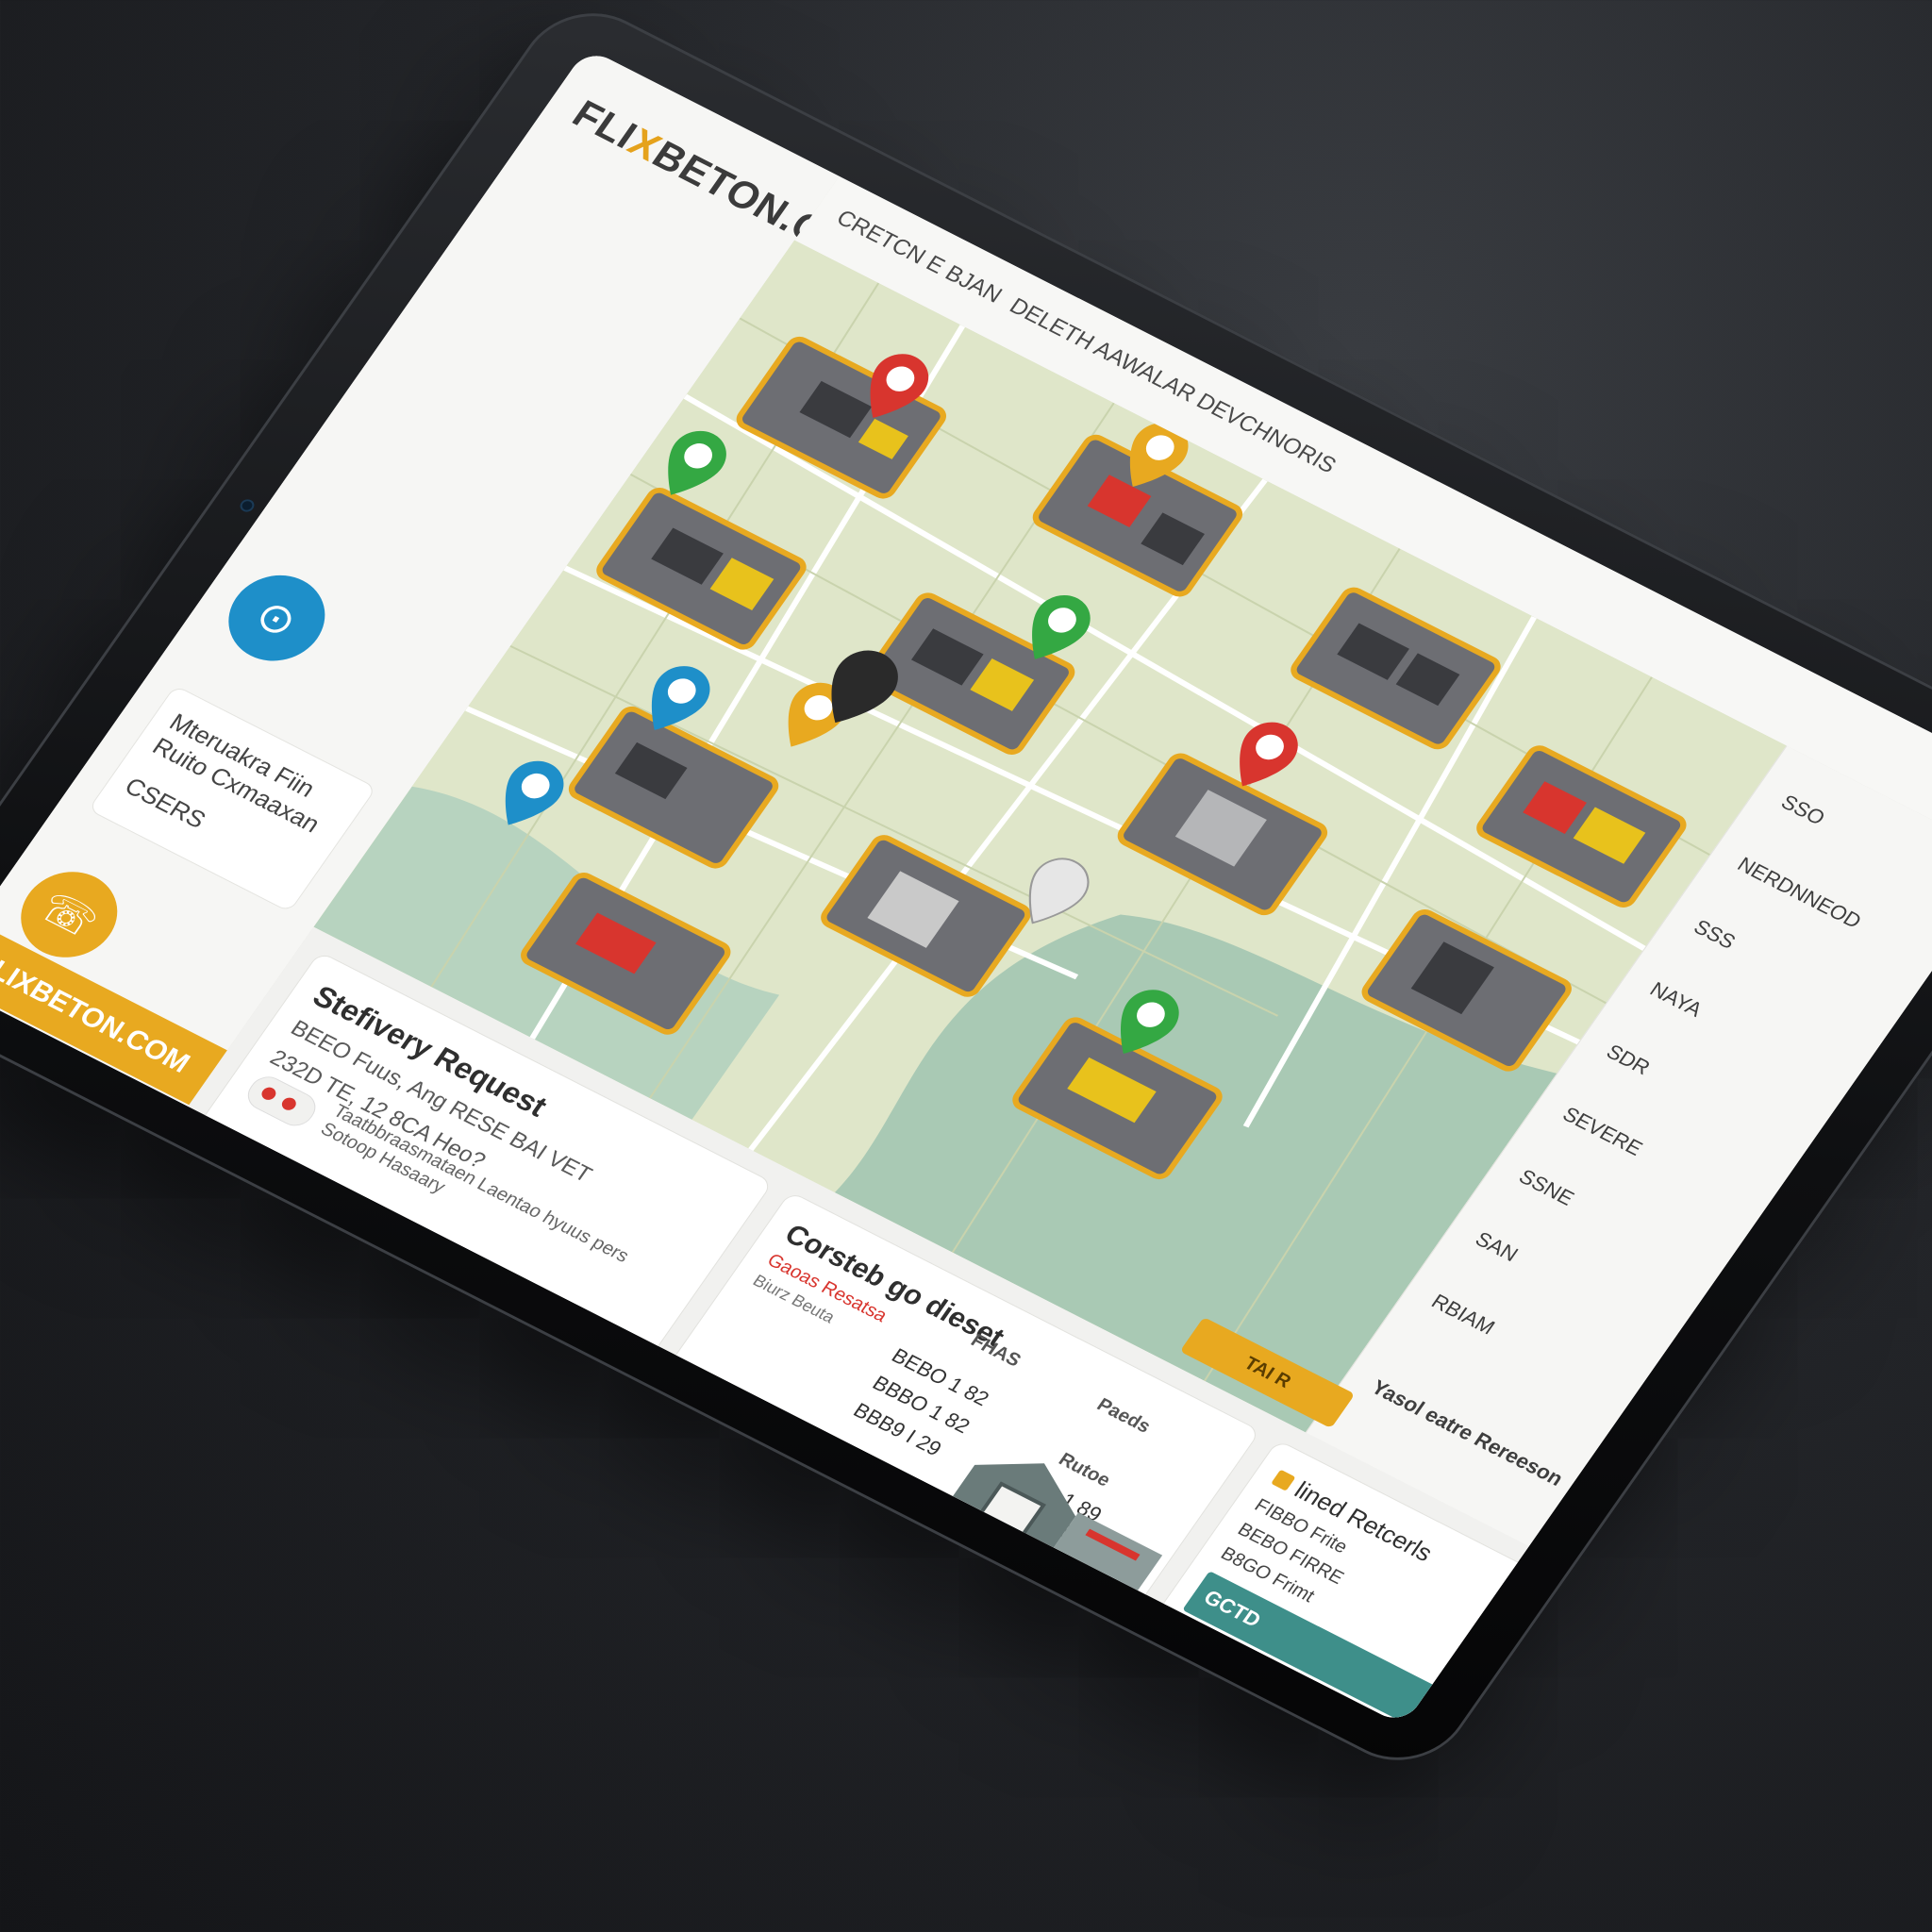 Image resolution: width=1932 pixels, height=1932 pixels. What do you see at coordinates (1547, 1188) in the screenshot?
I see `site-list-item: SSNE` at bounding box center [1547, 1188].